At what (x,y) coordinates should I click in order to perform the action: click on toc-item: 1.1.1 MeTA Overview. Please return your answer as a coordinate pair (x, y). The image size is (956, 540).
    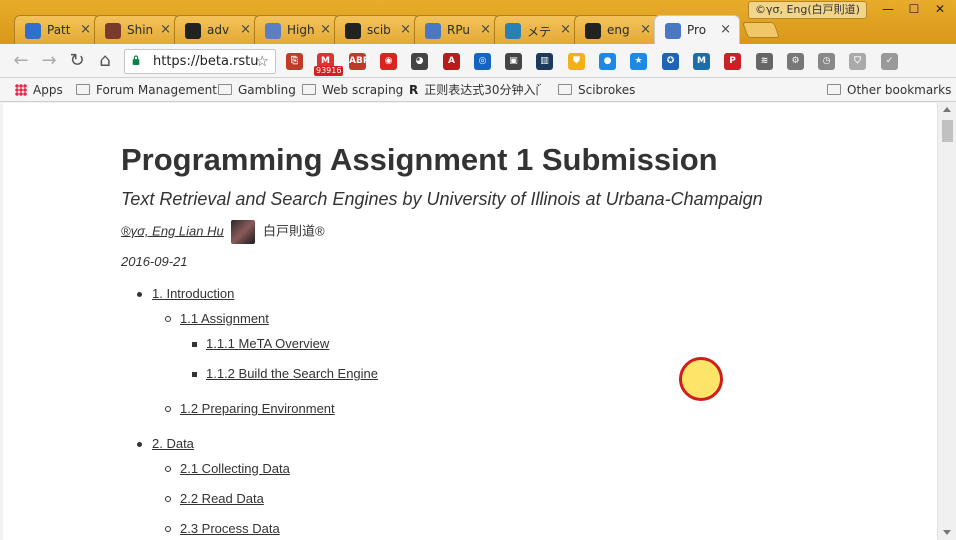
    Looking at the image, I should click on (267, 343).